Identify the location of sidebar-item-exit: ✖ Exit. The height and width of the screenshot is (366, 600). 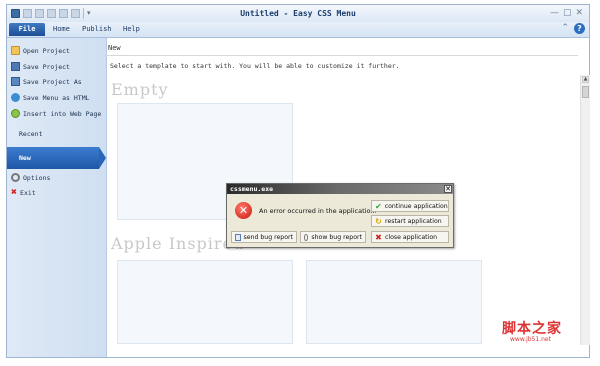
(23, 192).